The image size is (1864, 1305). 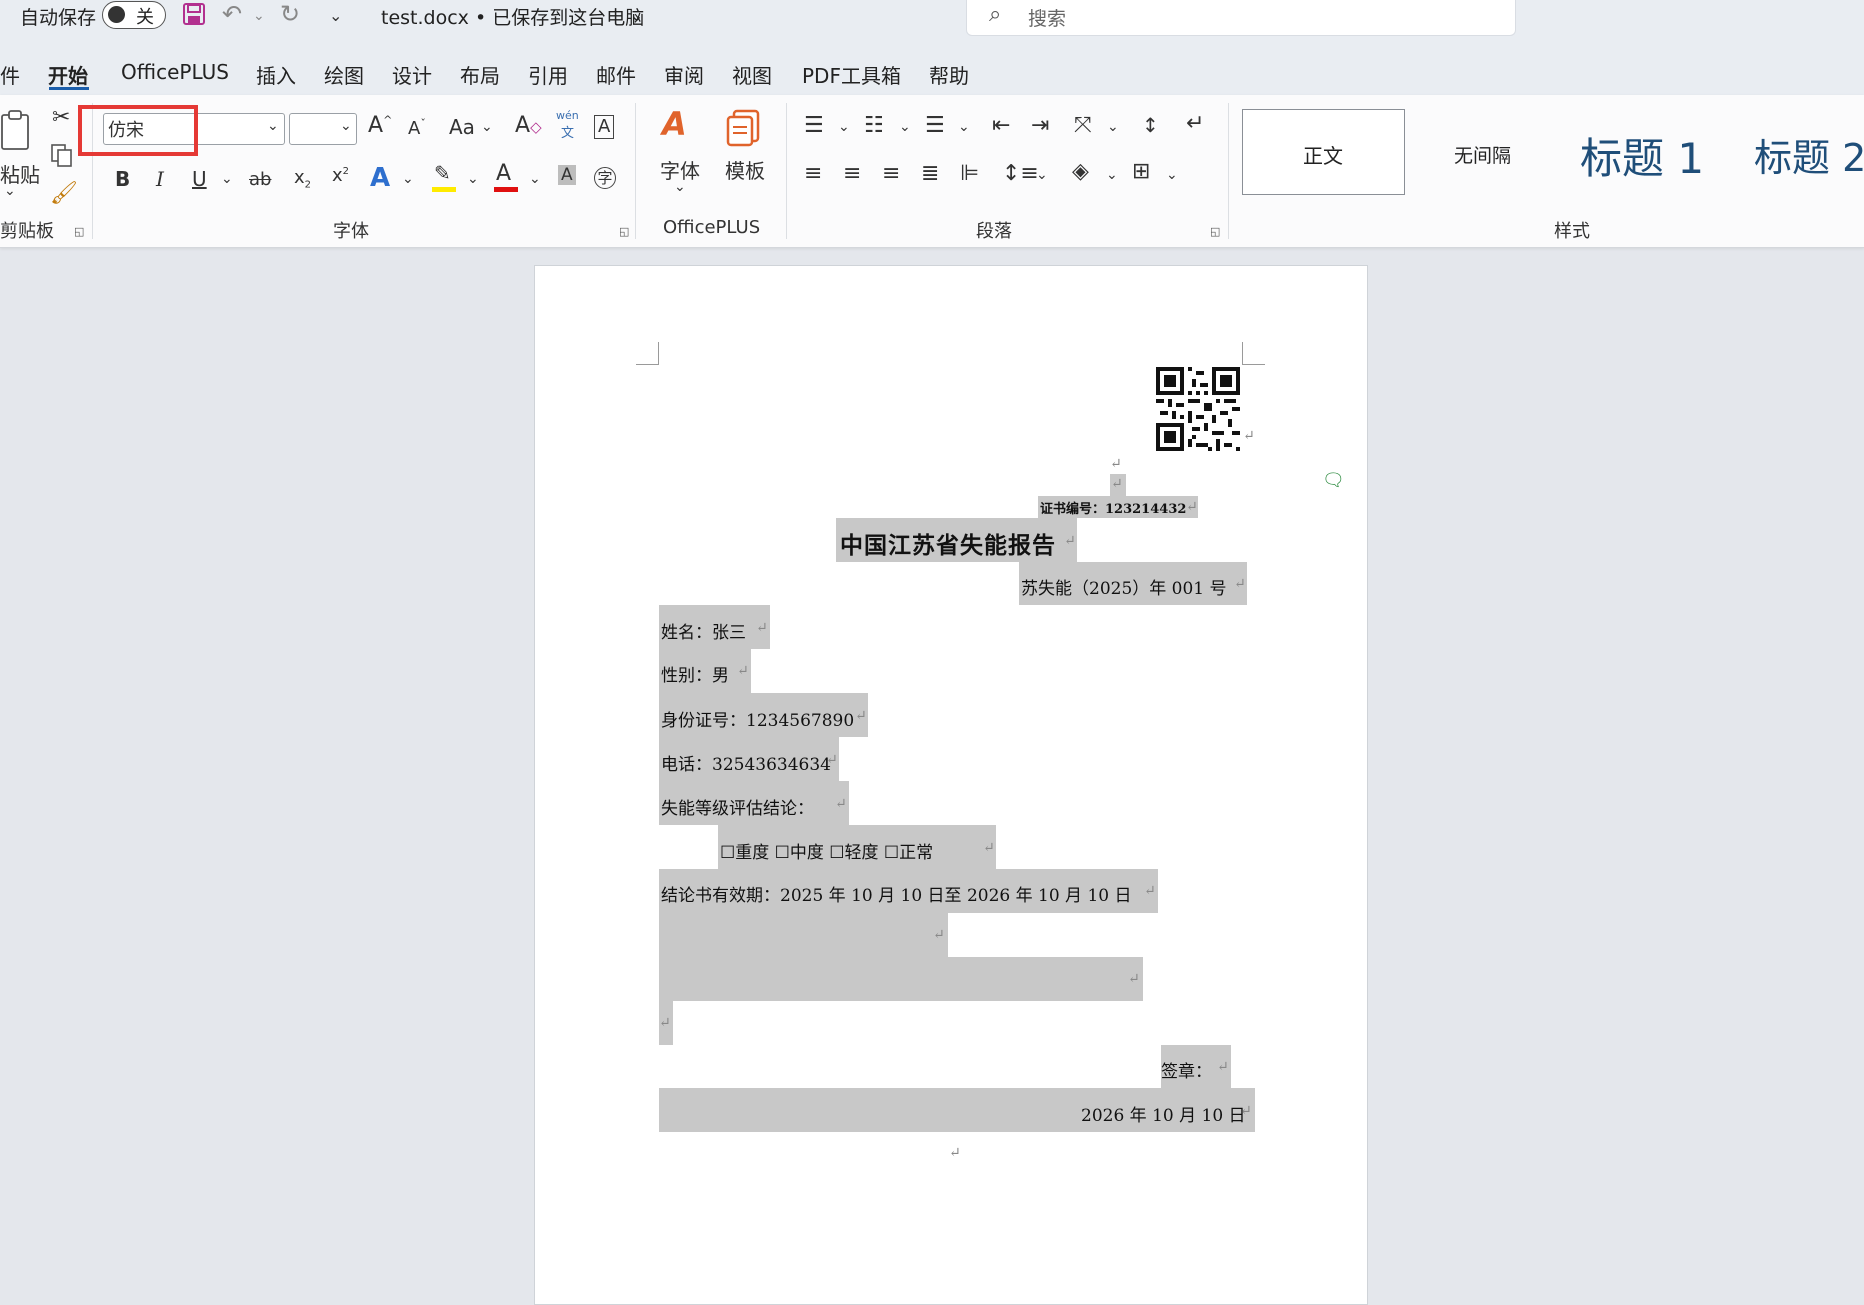 I want to click on underline-dropdown-icon: ⌄, so click(x=227, y=179).